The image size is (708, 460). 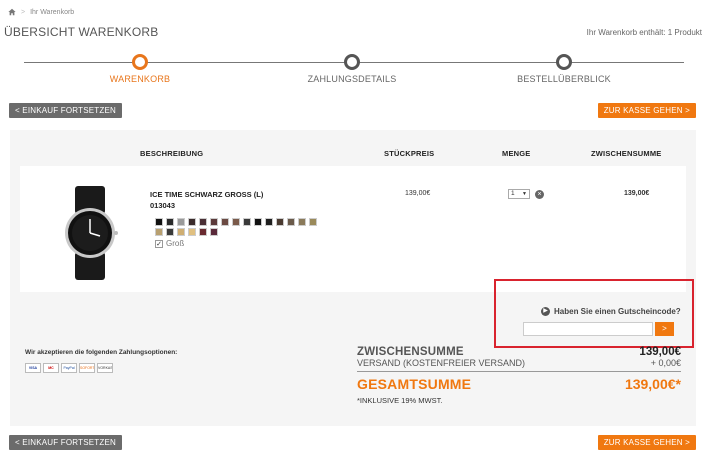 What do you see at coordinates (519, 371) in the screenshot?
I see `totals-divider` at bounding box center [519, 371].